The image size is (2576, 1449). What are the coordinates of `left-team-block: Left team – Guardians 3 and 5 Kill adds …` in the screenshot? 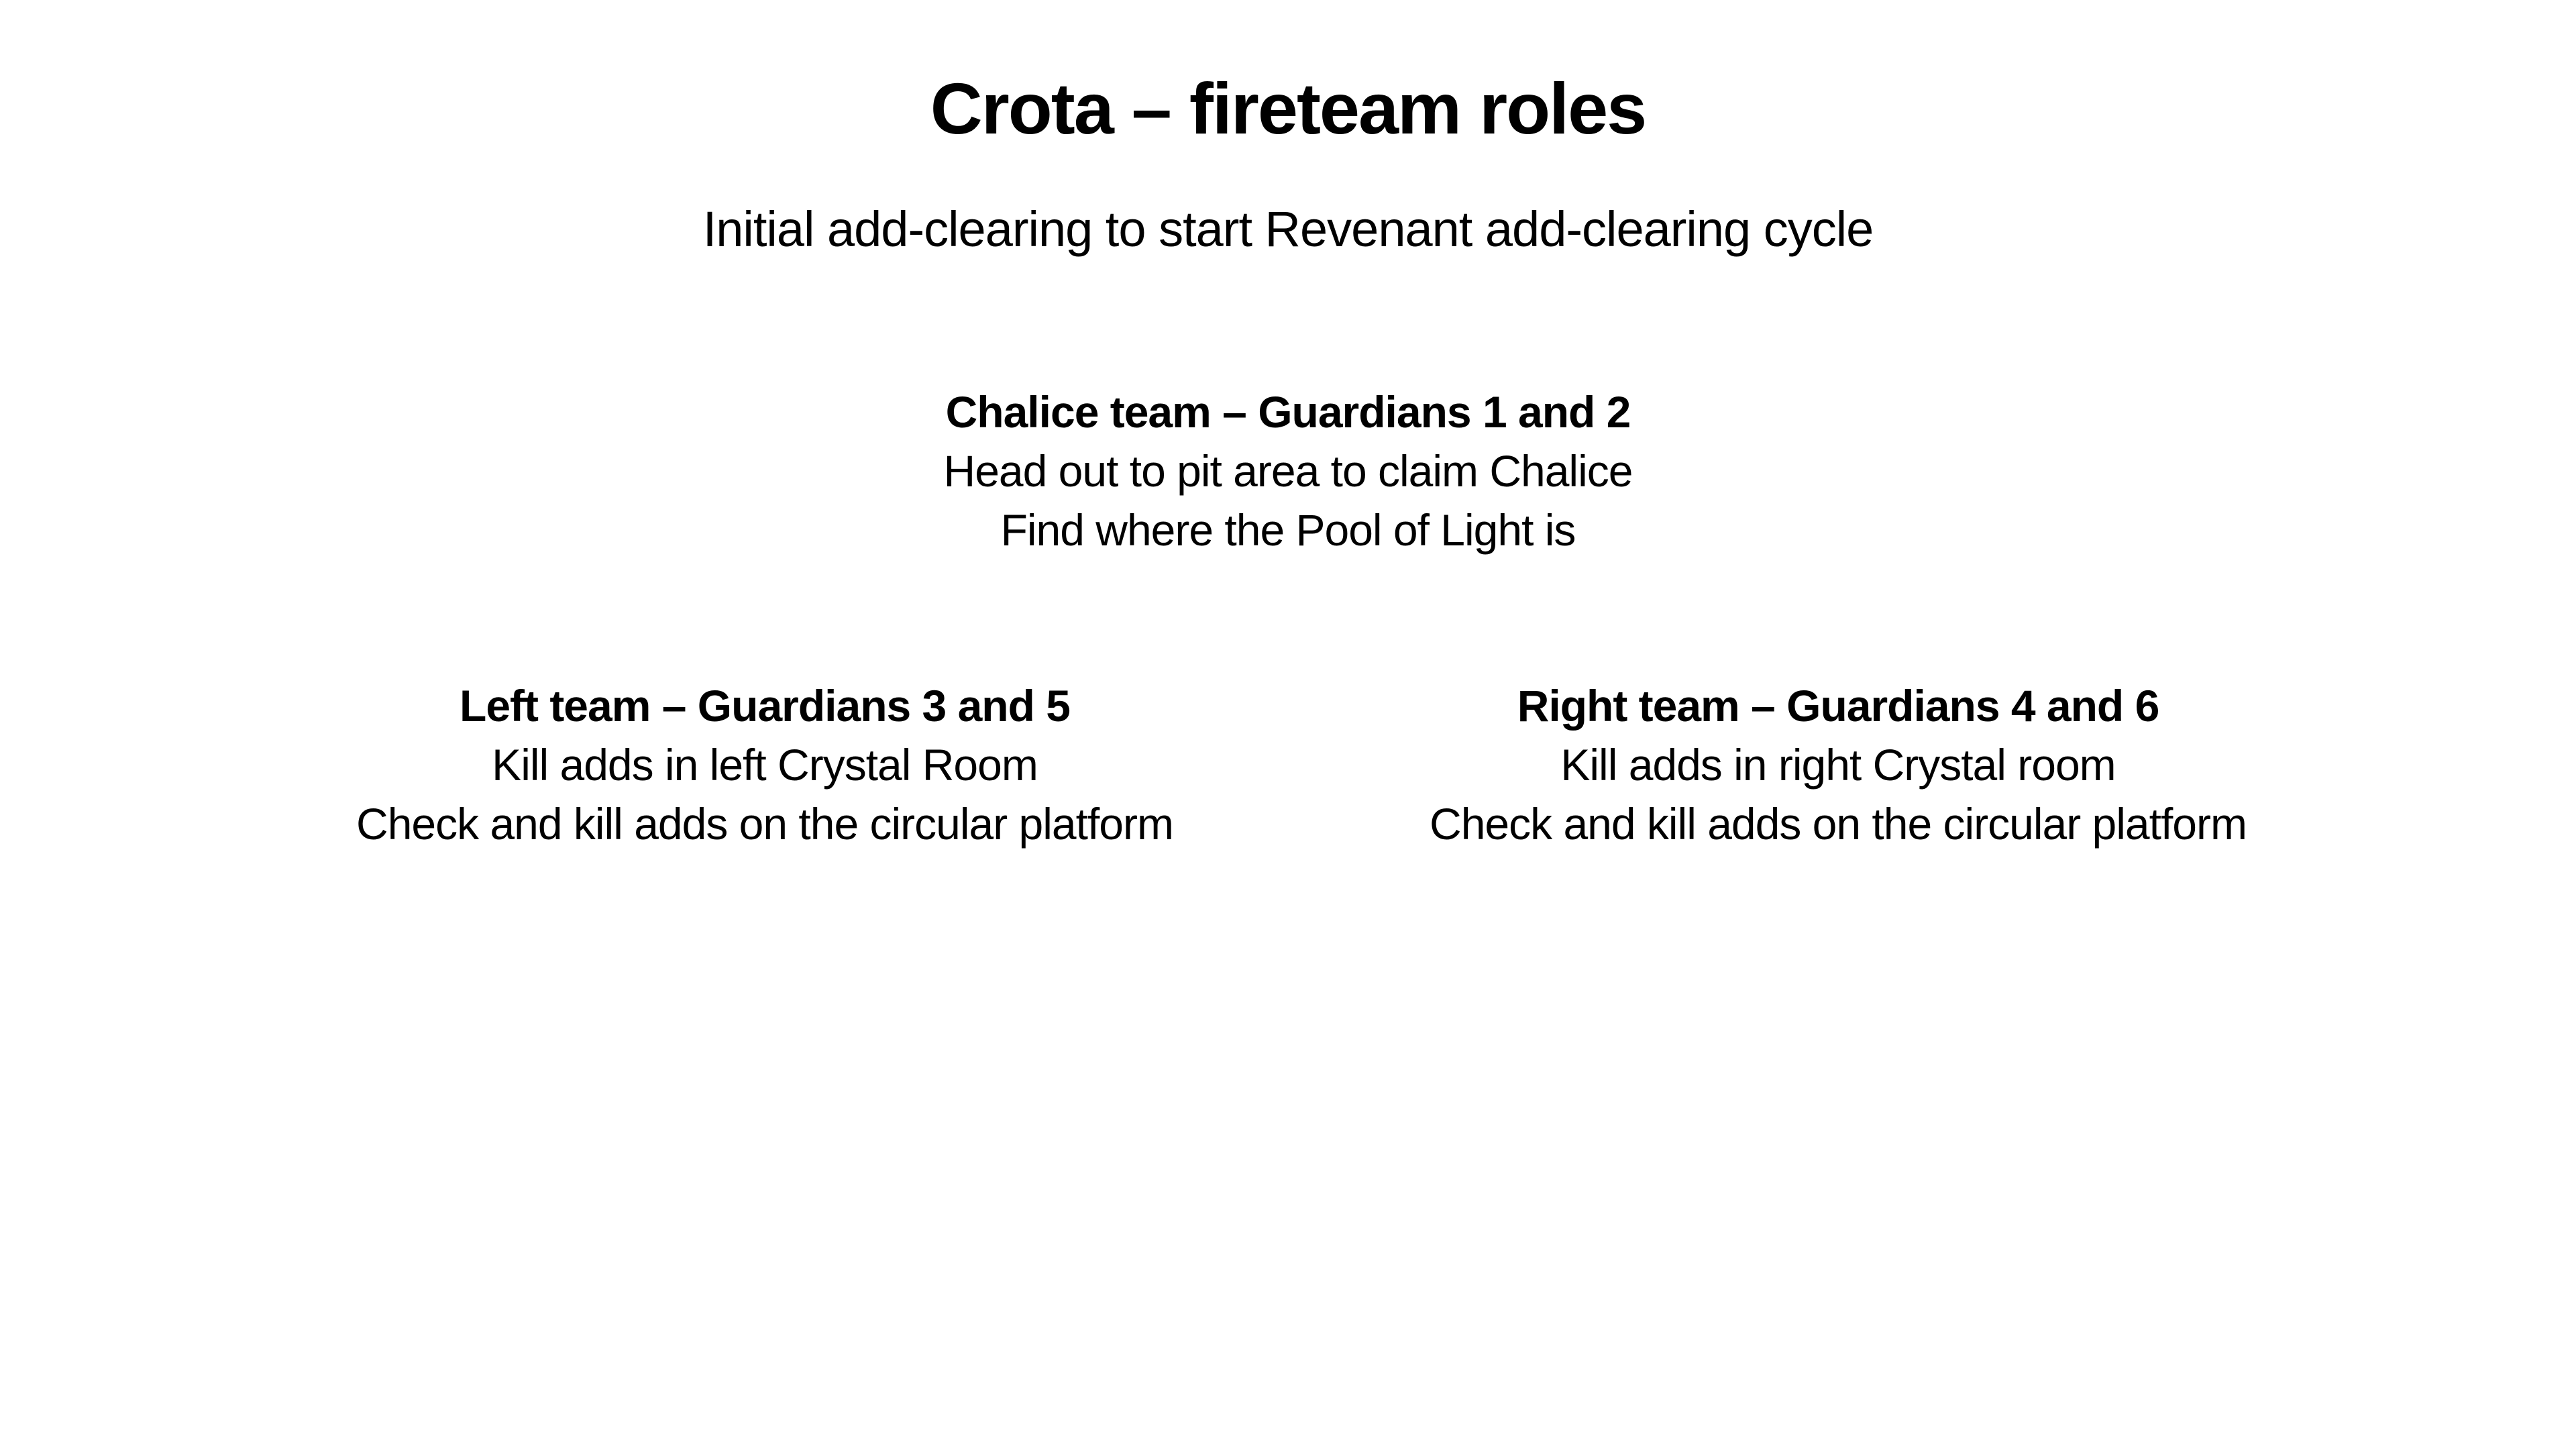 It's located at (764, 764).